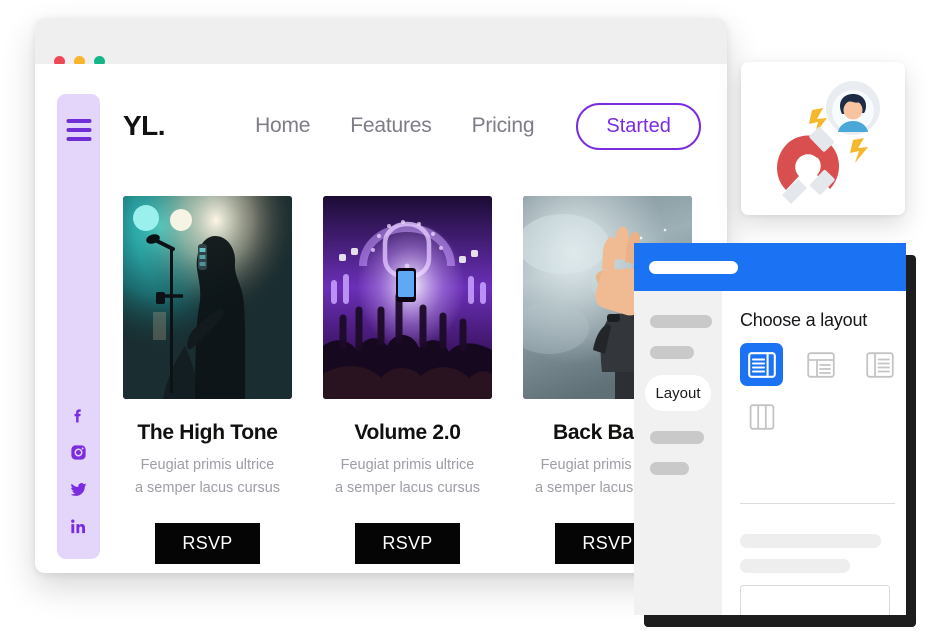 The image size is (940, 640). What do you see at coordinates (282, 126) in the screenshot?
I see `nav-item-home: Home` at bounding box center [282, 126].